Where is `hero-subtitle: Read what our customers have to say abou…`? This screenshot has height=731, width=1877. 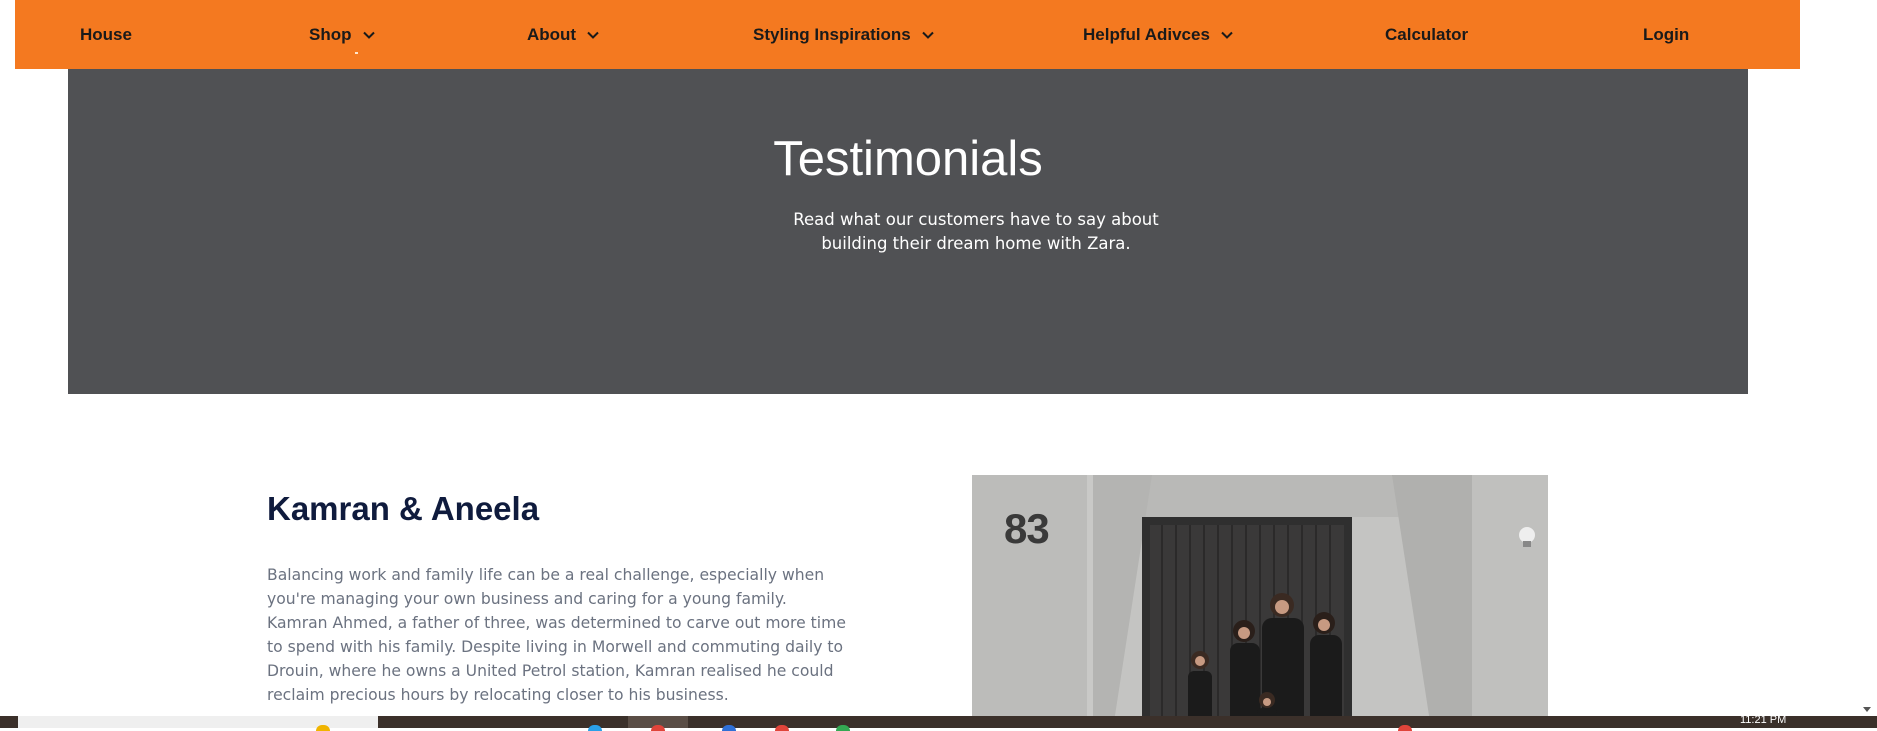 hero-subtitle: Read what our customers have to say abou… is located at coordinates (976, 231).